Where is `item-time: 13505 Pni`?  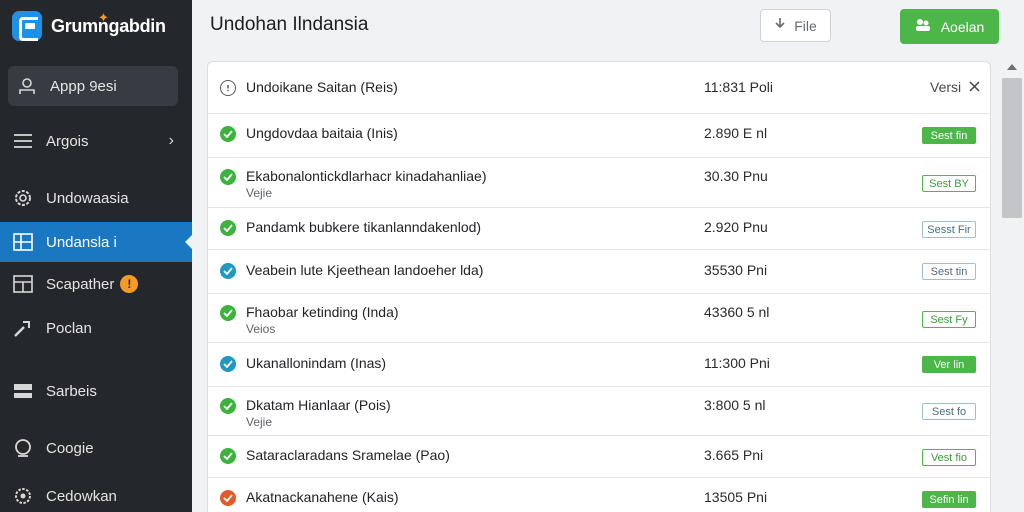 item-time: 13505 Pni is located at coordinates (736, 497).